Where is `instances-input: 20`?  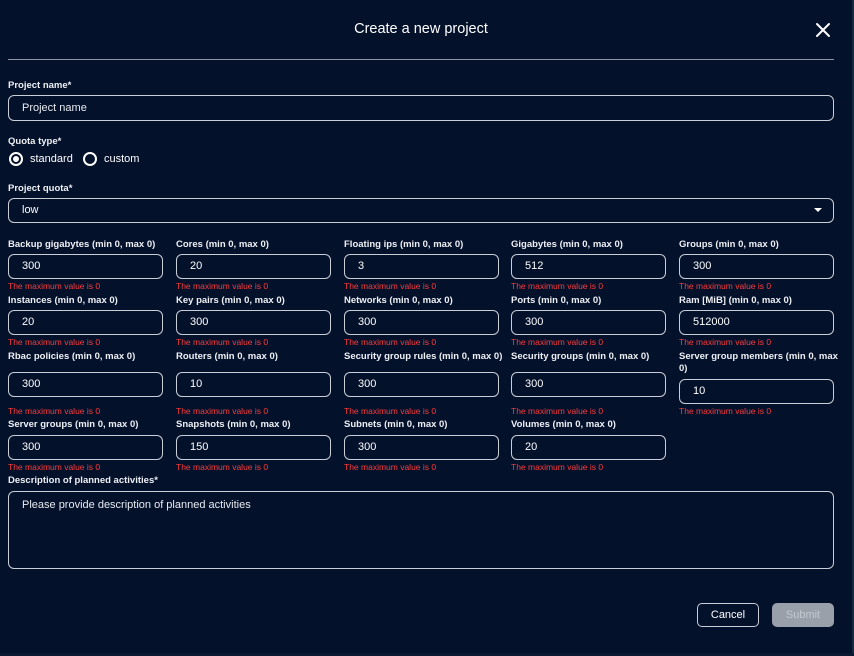 instances-input: 20 is located at coordinates (85, 322).